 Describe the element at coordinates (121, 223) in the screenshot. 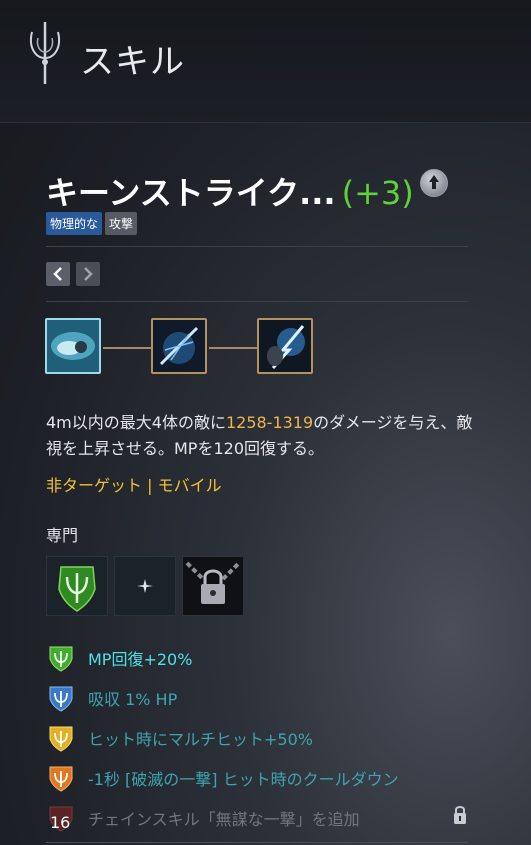

I see `tag-attack: 攻撃` at that location.